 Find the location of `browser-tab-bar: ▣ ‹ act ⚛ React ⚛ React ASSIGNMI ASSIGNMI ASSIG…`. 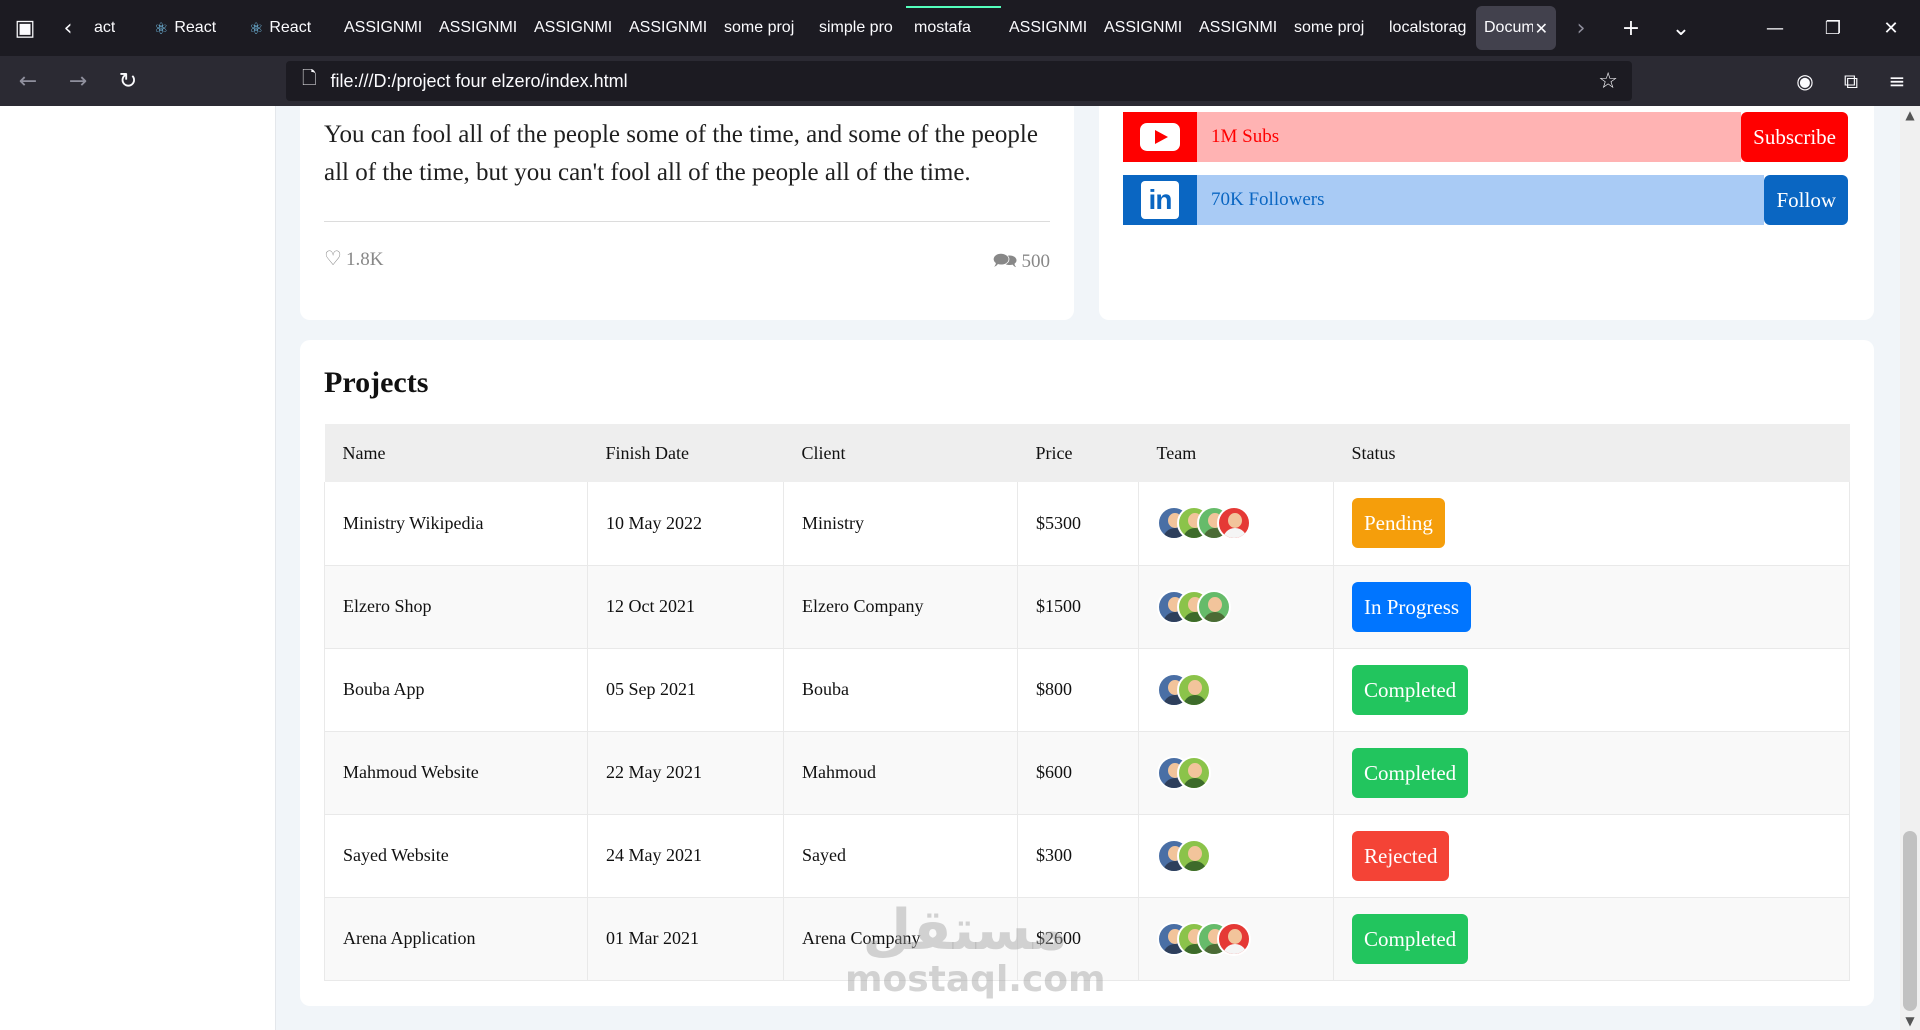

browser-tab-bar: ▣ ‹ act ⚛ React ⚛ React ASSIGNMI ASSIGNMI ASSIG… is located at coordinates (960, 28).